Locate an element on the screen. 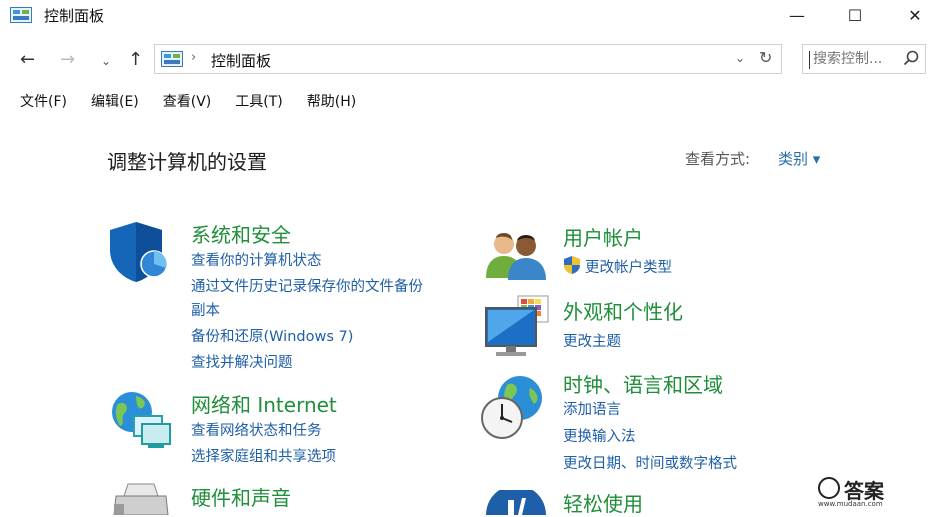 The height and width of the screenshot is (517, 932). uac-shield-icon is located at coordinates (572, 265).